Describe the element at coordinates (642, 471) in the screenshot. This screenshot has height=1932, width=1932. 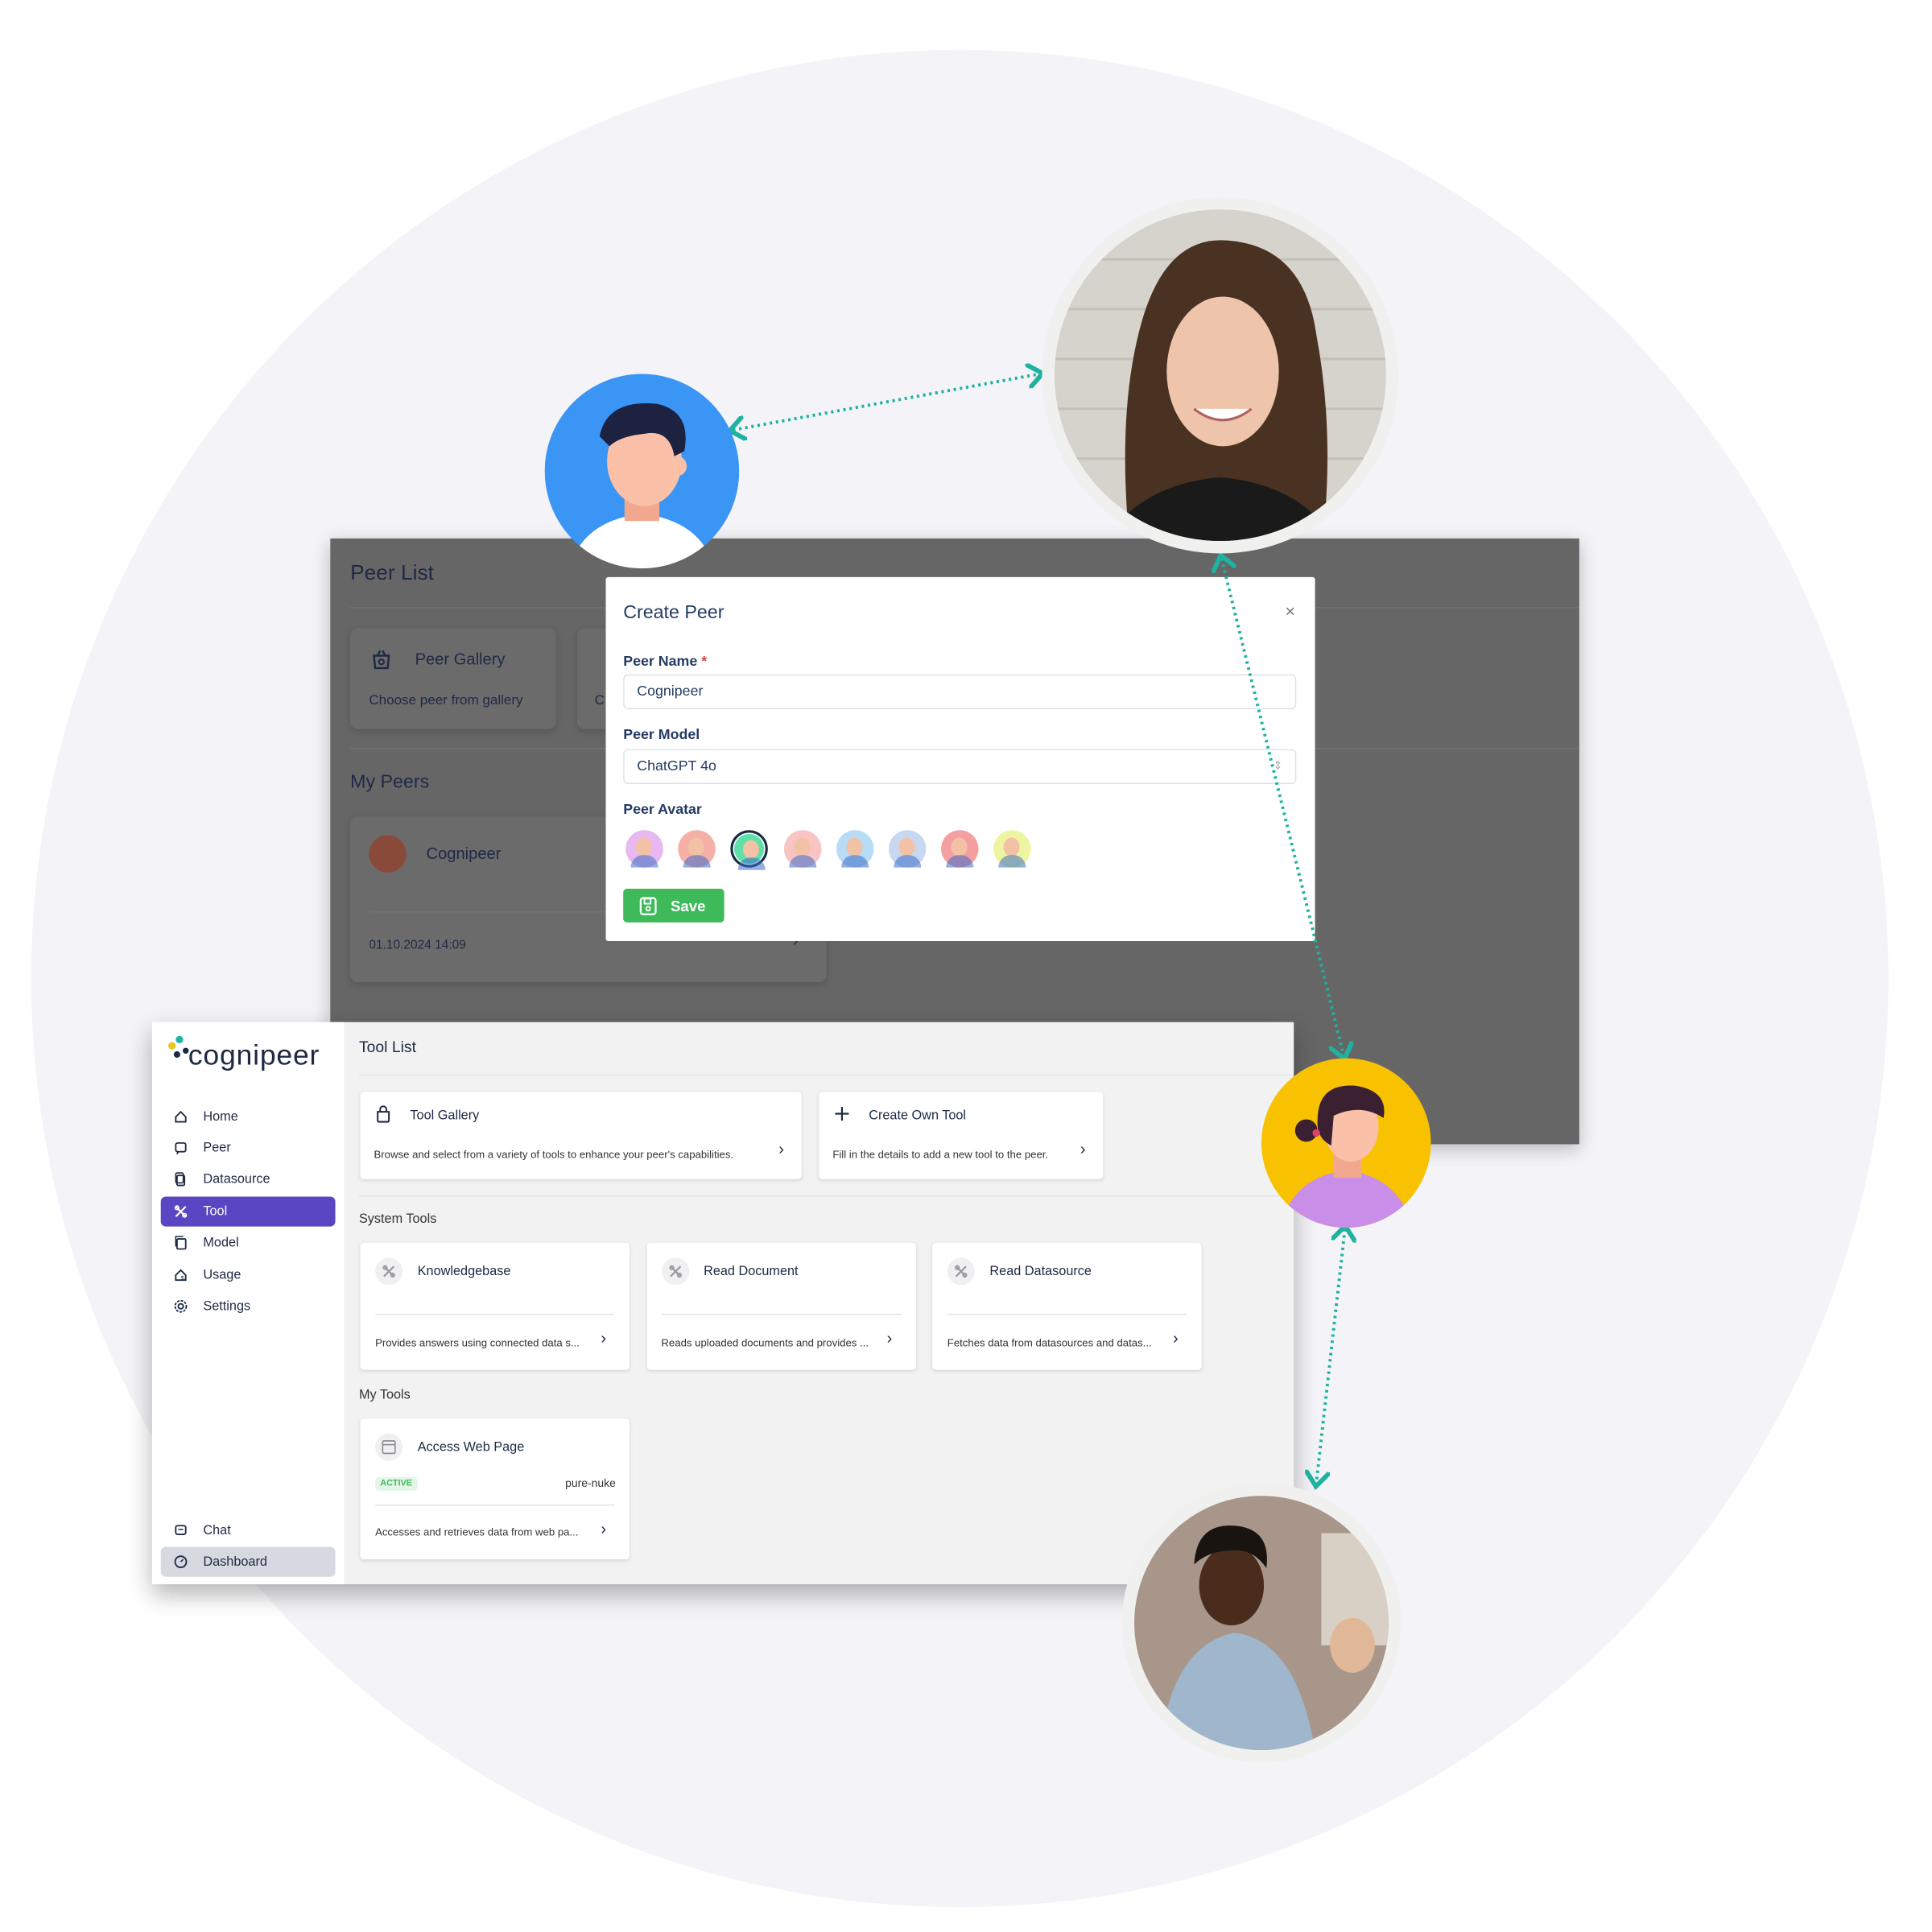
I see `cartoon-man-avatar` at that location.